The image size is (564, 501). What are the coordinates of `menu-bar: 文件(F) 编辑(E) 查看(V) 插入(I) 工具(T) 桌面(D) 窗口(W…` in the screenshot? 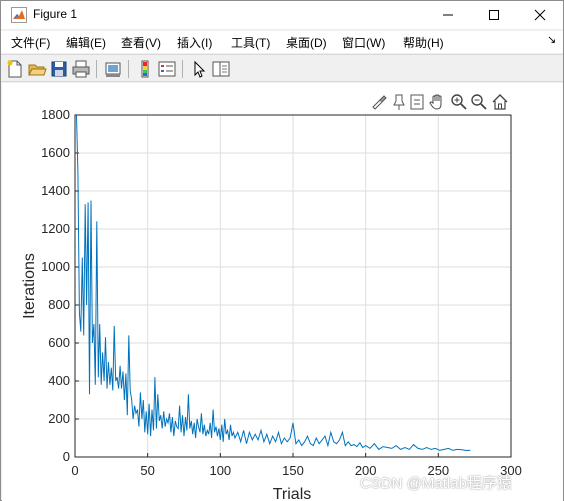 It's located at (282, 42).